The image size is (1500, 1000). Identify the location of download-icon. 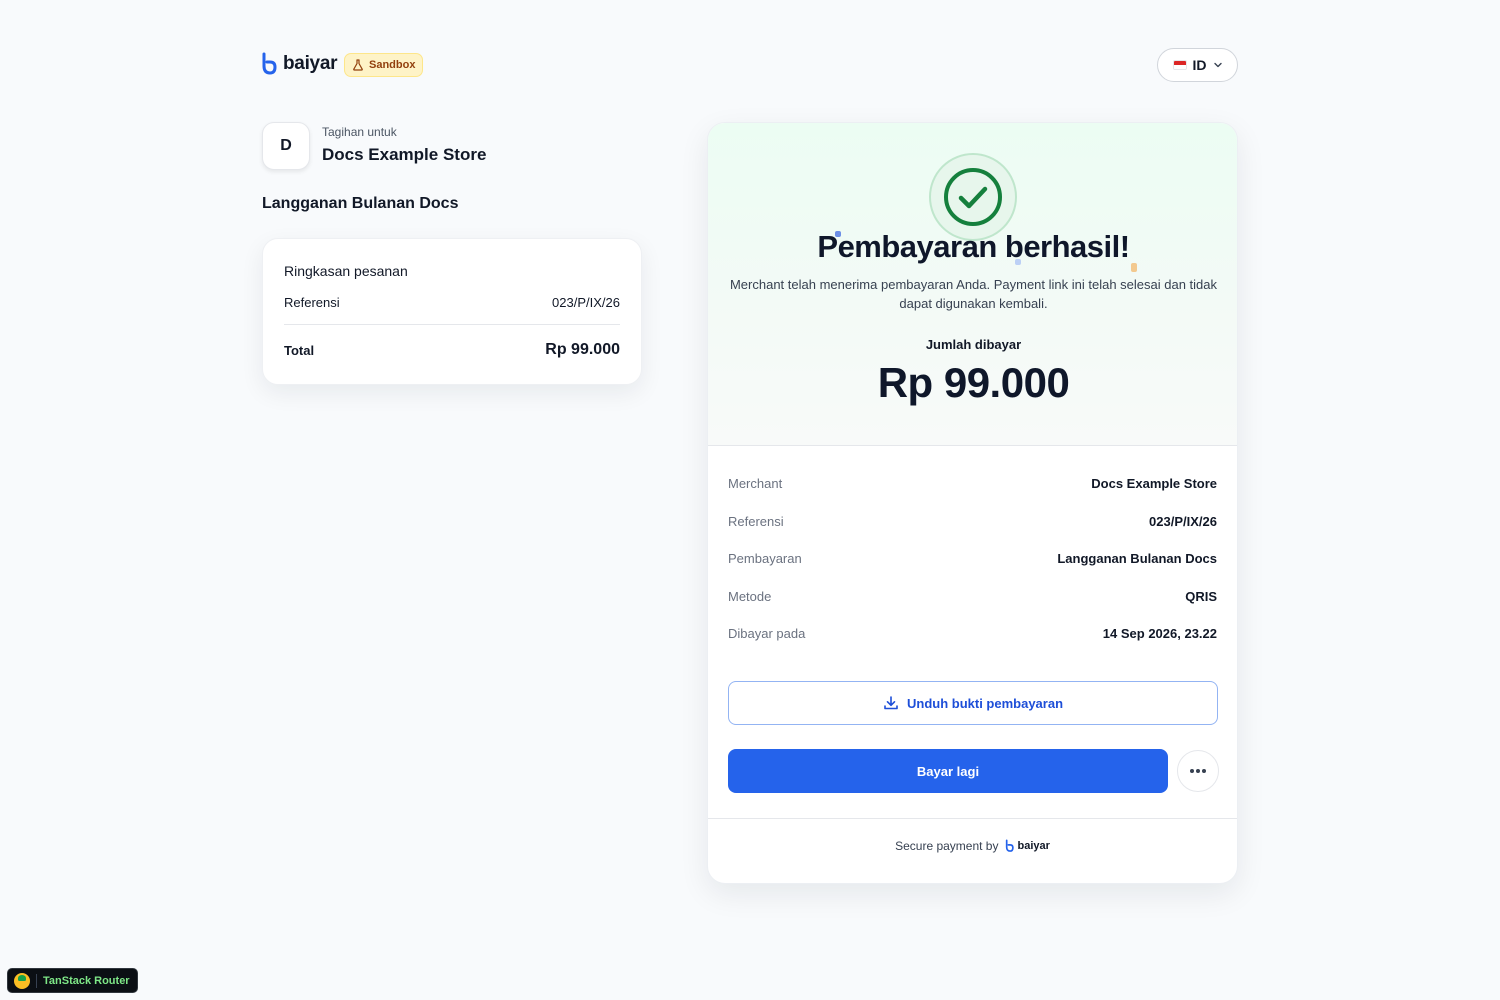
(891, 703).